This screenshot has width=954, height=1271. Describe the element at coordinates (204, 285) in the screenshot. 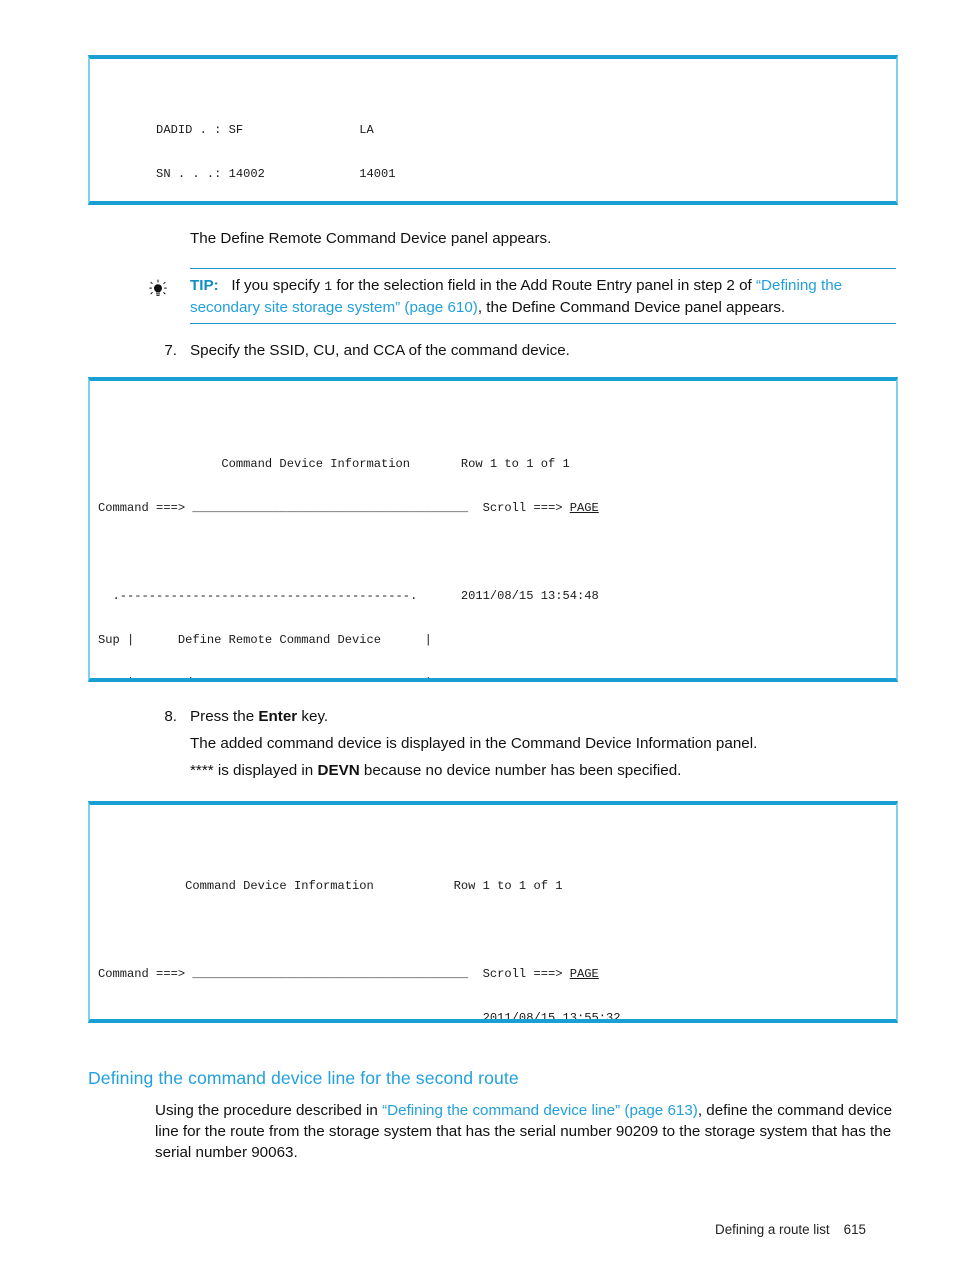

I see `tip-label: TIP:` at that location.